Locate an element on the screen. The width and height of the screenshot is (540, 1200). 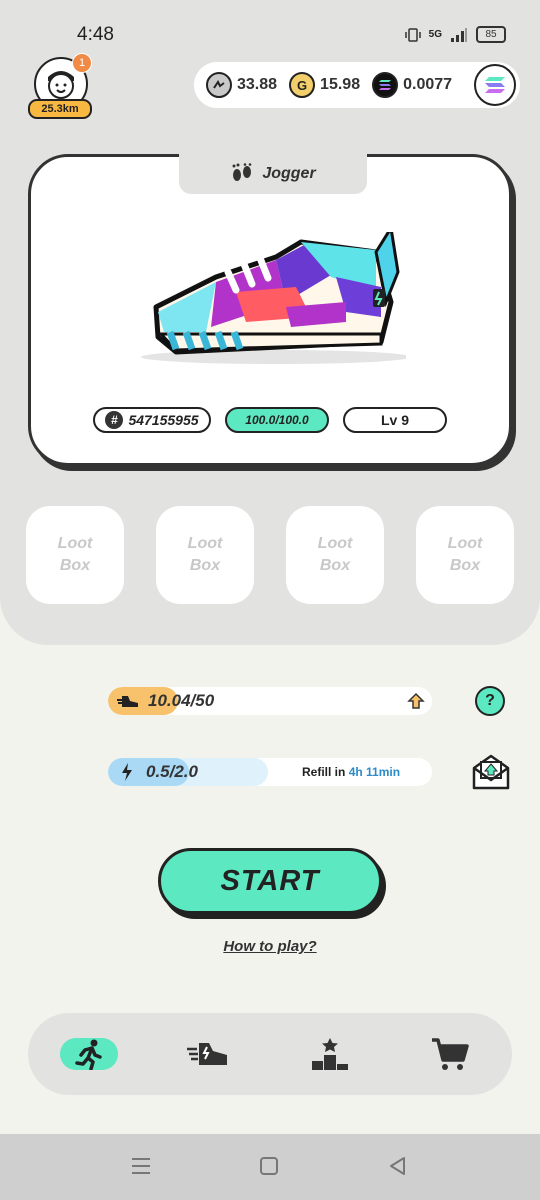
vibrate-icon is located at coordinates (412, 34).